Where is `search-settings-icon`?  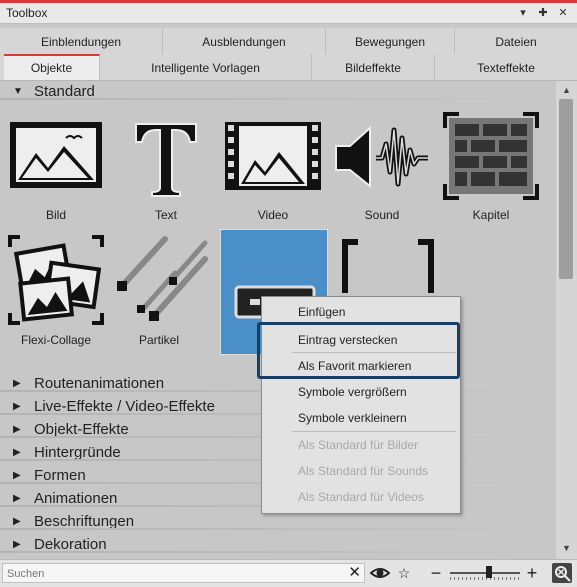 search-settings-icon is located at coordinates (562, 573).